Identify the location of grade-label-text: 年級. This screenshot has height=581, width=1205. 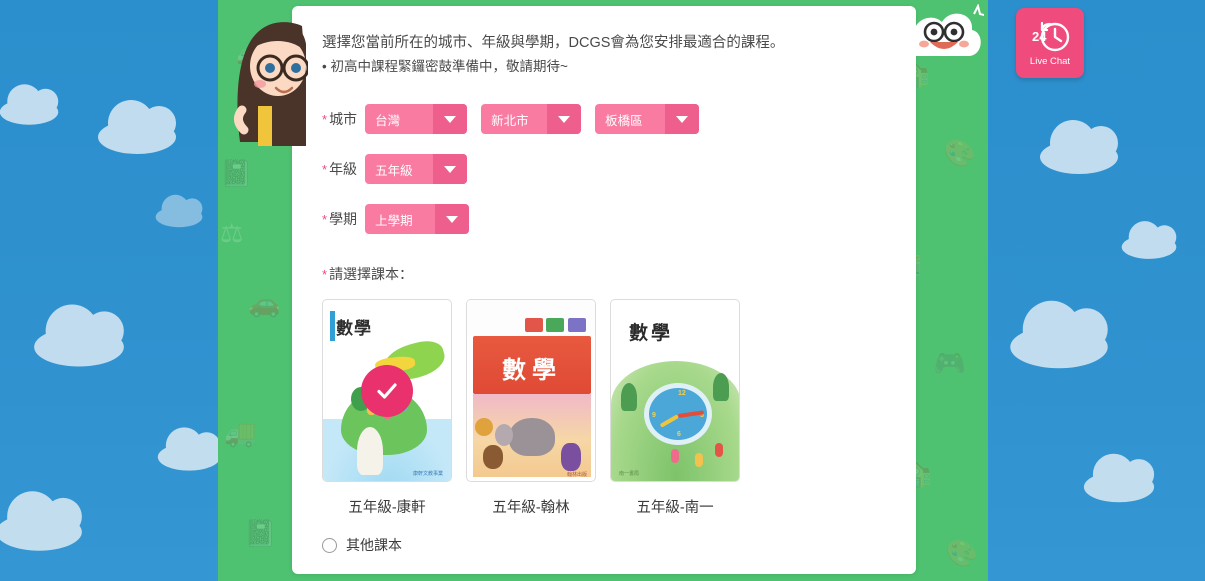
(343, 169).